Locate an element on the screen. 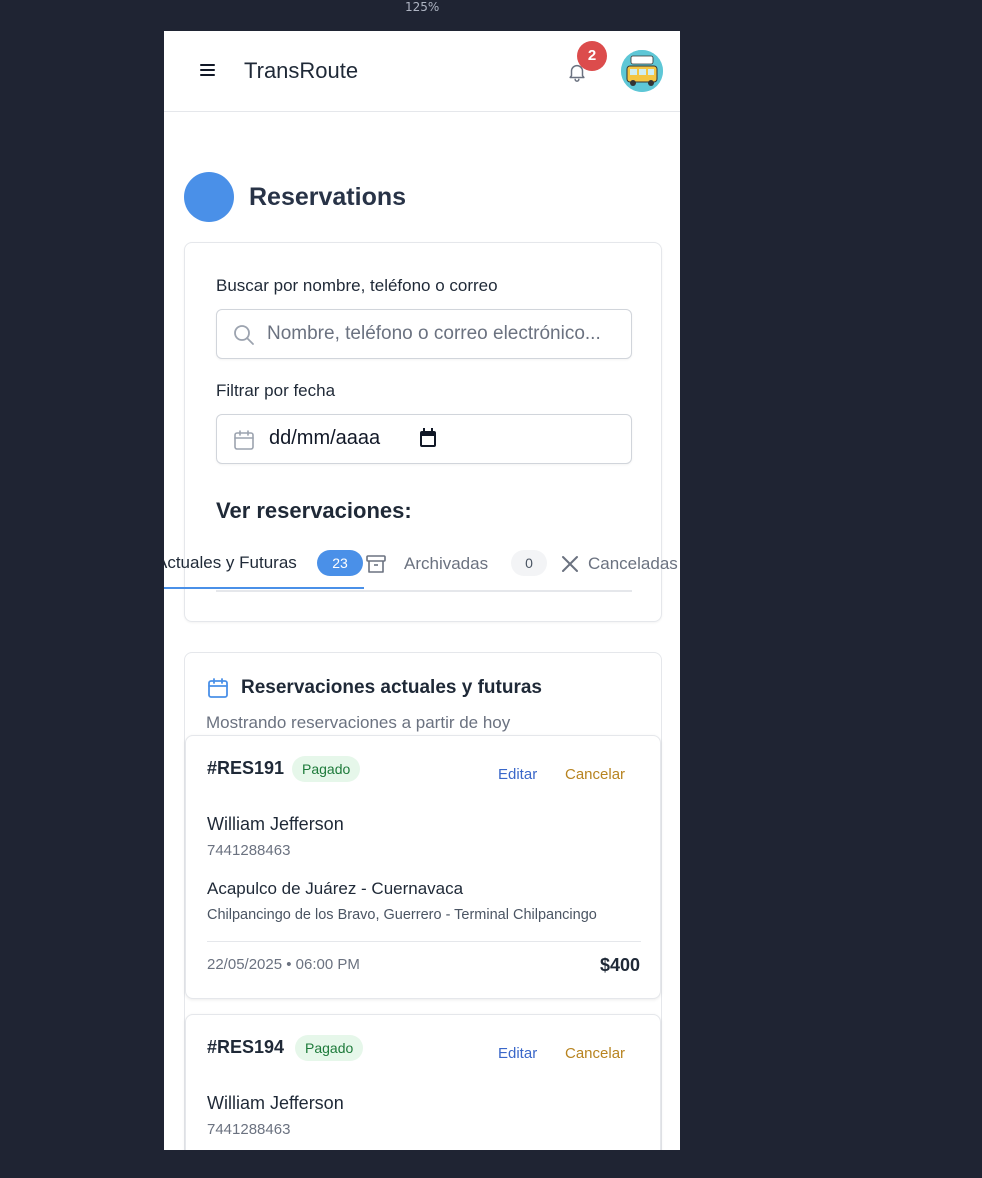  date-field: dd/mm/aaaa is located at coordinates (424, 439).